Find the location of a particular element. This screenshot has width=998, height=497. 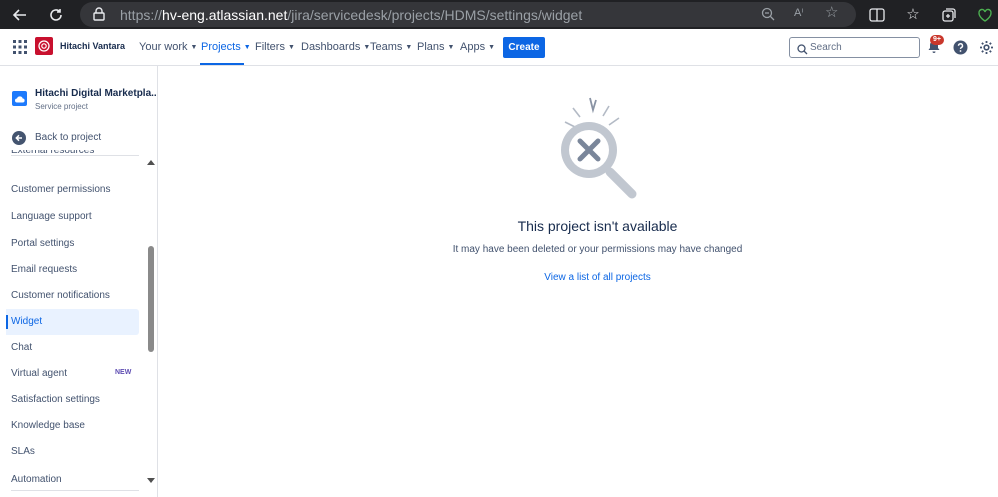

scroll-down-arrow-icon is located at coordinates (151, 480).